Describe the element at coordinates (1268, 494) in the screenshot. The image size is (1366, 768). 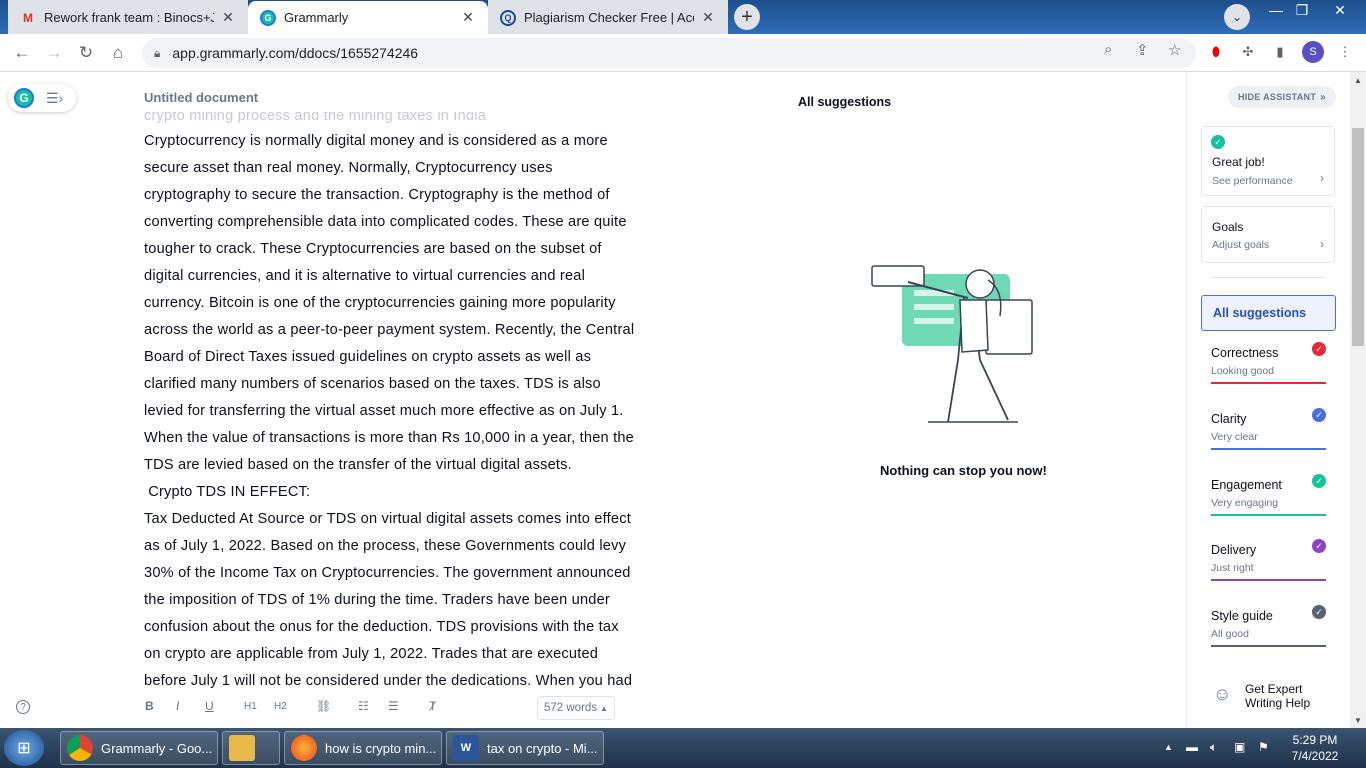
I see `category-engagement: Engagement Very engaging ✓` at that location.